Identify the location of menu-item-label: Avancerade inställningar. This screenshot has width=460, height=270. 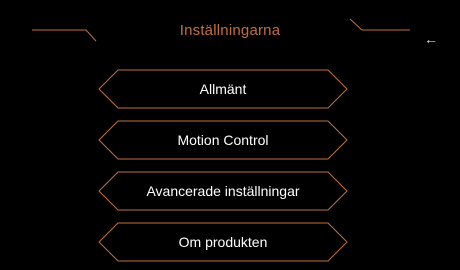
(223, 191).